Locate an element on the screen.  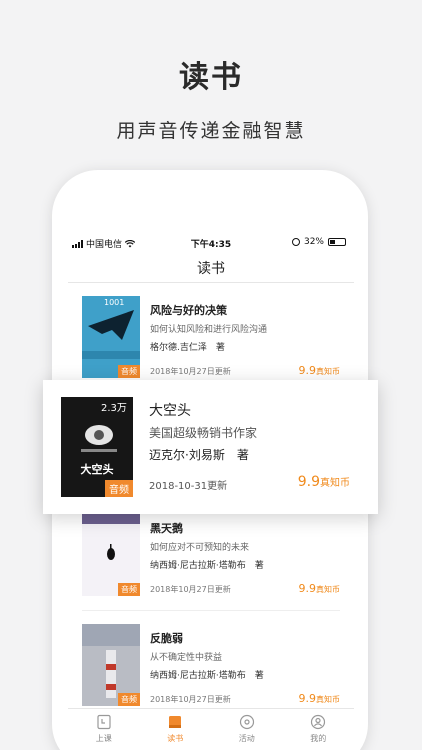
book-desc: 如何认知风险和进行风险沟通 is located at coordinates (209, 330).